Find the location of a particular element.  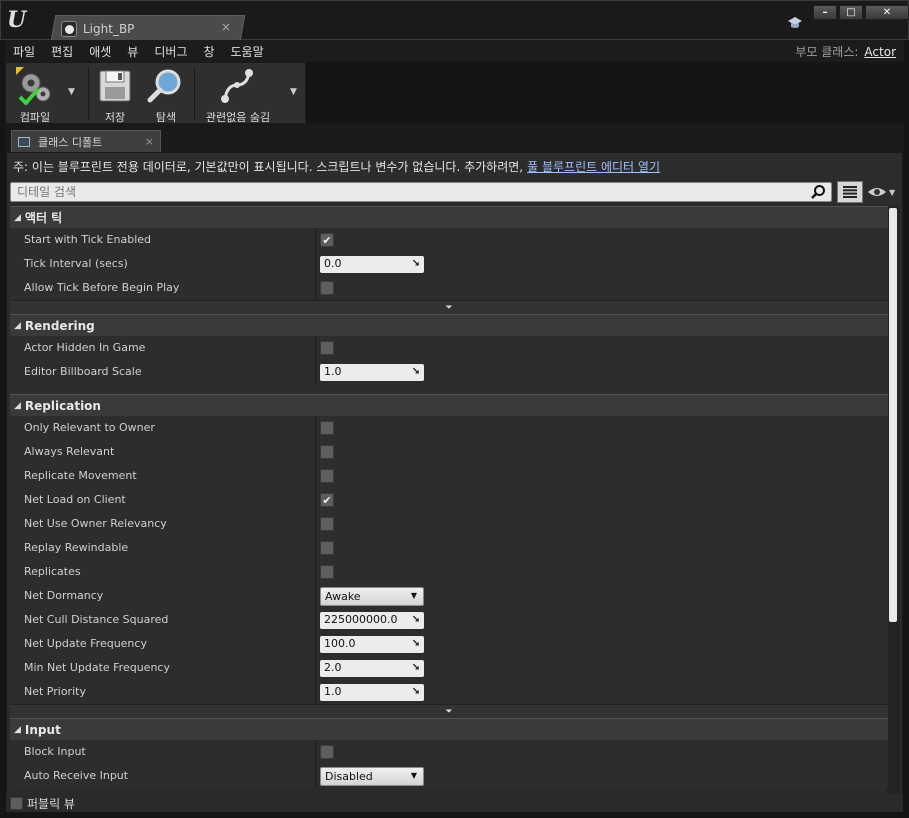

view-options-list-button is located at coordinates (850, 192).